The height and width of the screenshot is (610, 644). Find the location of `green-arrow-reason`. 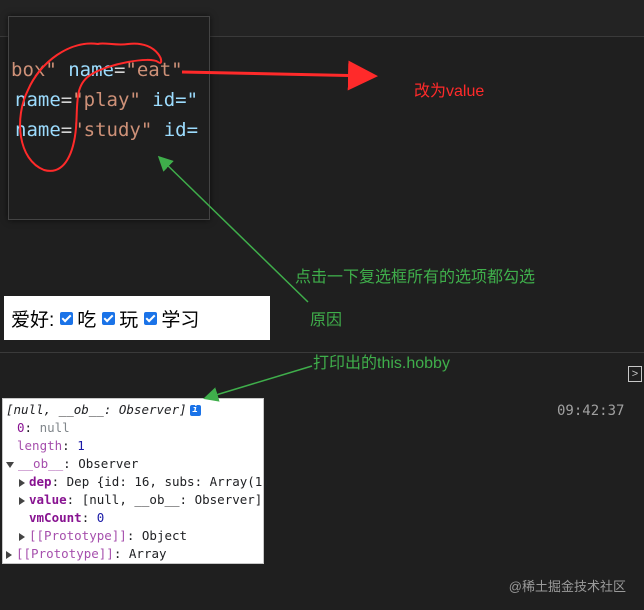

green-arrow-reason is located at coordinates (233, 229).